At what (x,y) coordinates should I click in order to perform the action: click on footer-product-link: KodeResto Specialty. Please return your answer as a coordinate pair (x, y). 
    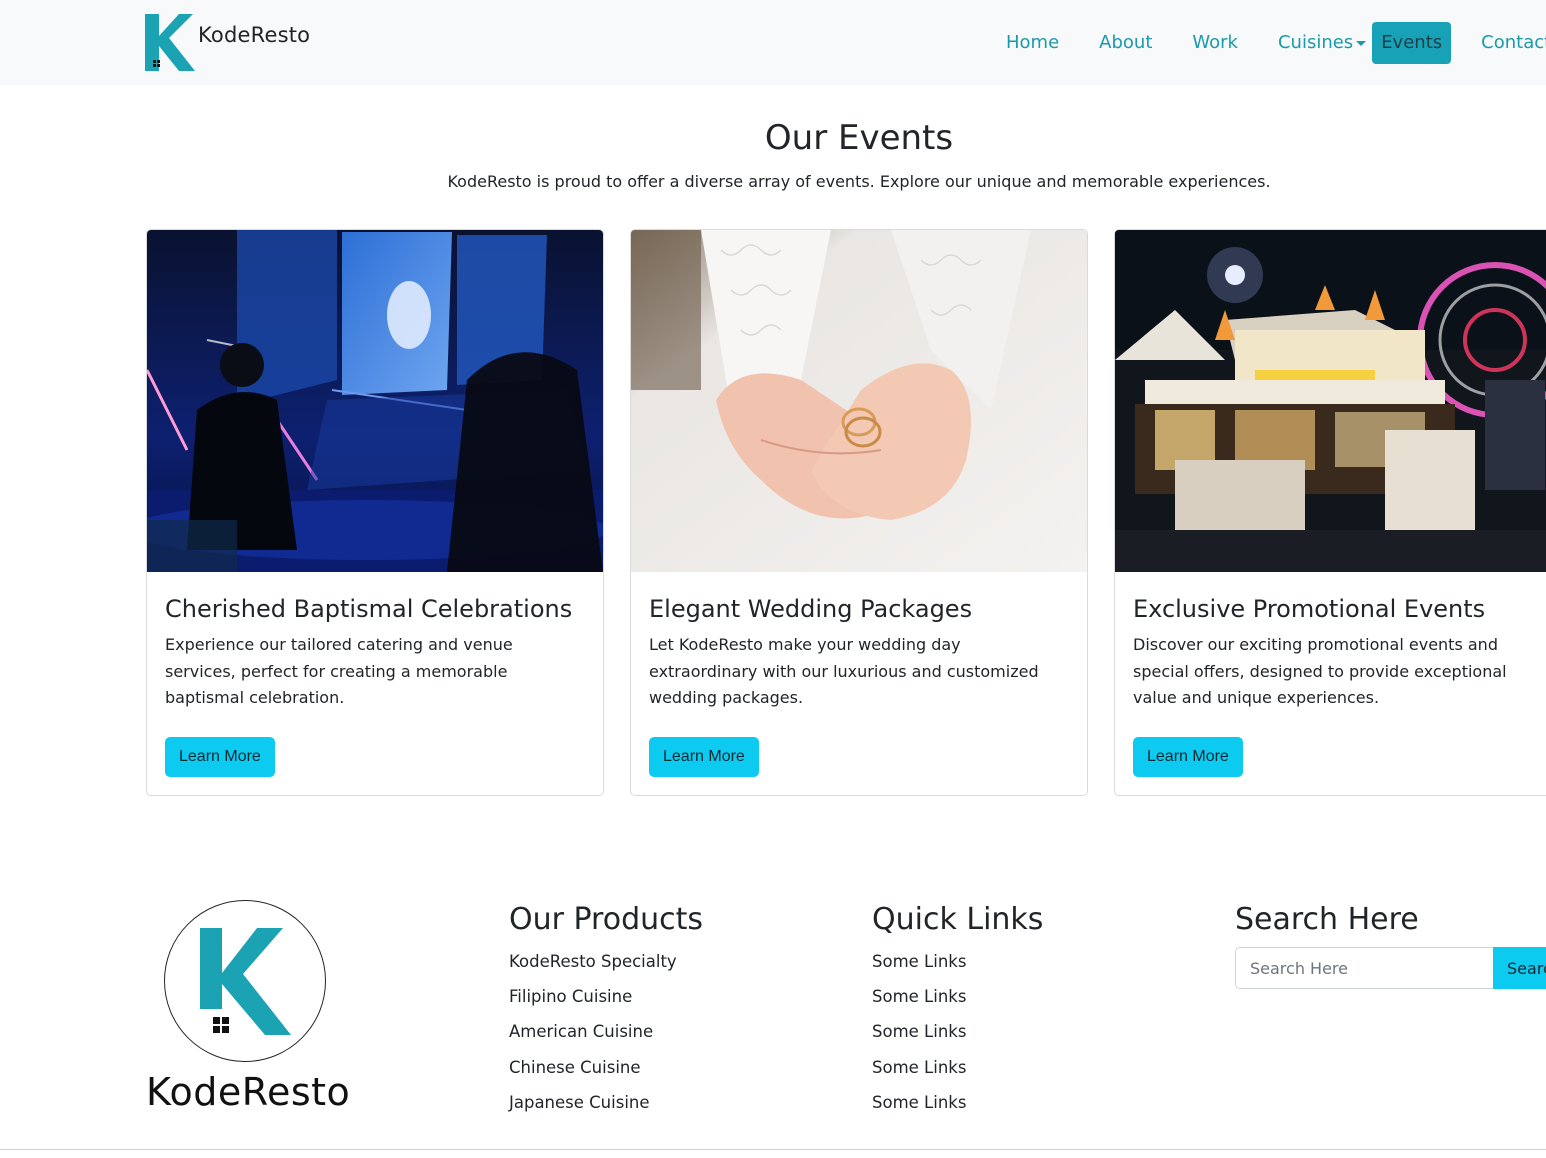
    Looking at the image, I should click on (606, 961).